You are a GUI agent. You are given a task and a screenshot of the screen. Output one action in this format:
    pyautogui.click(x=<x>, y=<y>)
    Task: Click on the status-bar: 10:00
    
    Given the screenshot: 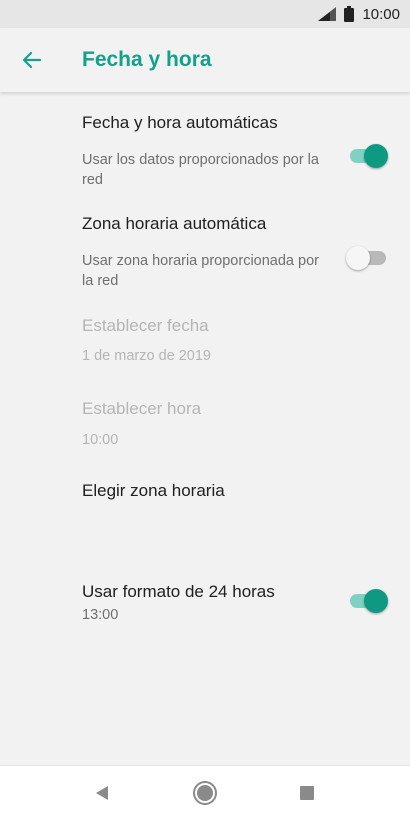 What is the action you would take?
    pyautogui.click(x=205, y=14)
    